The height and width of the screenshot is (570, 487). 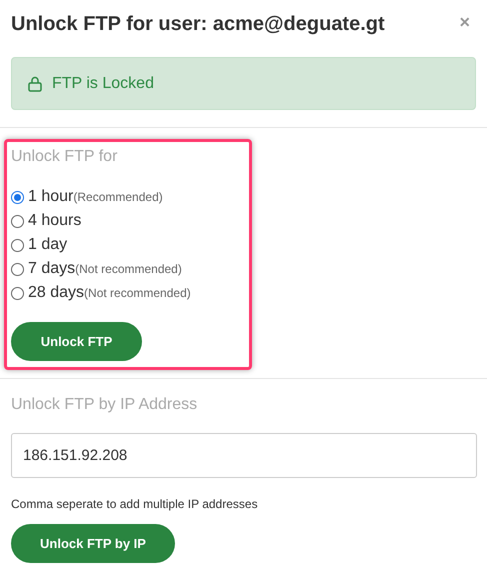 I want to click on padlock-icon, so click(x=35, y=84).